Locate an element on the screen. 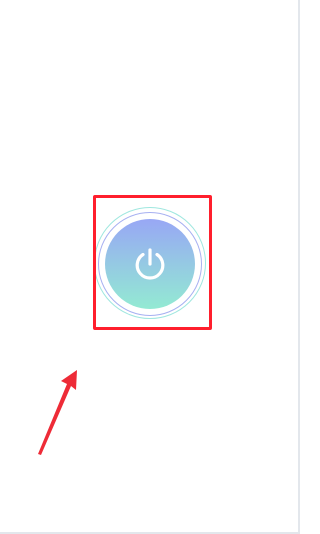 The width and height of the screenshot is (320, 534). pointer-arrow is located at coordinates (57, 412).